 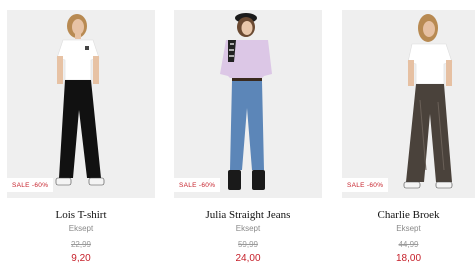 I want to click on sale-price: 18,00, so click(x=408, y=258).